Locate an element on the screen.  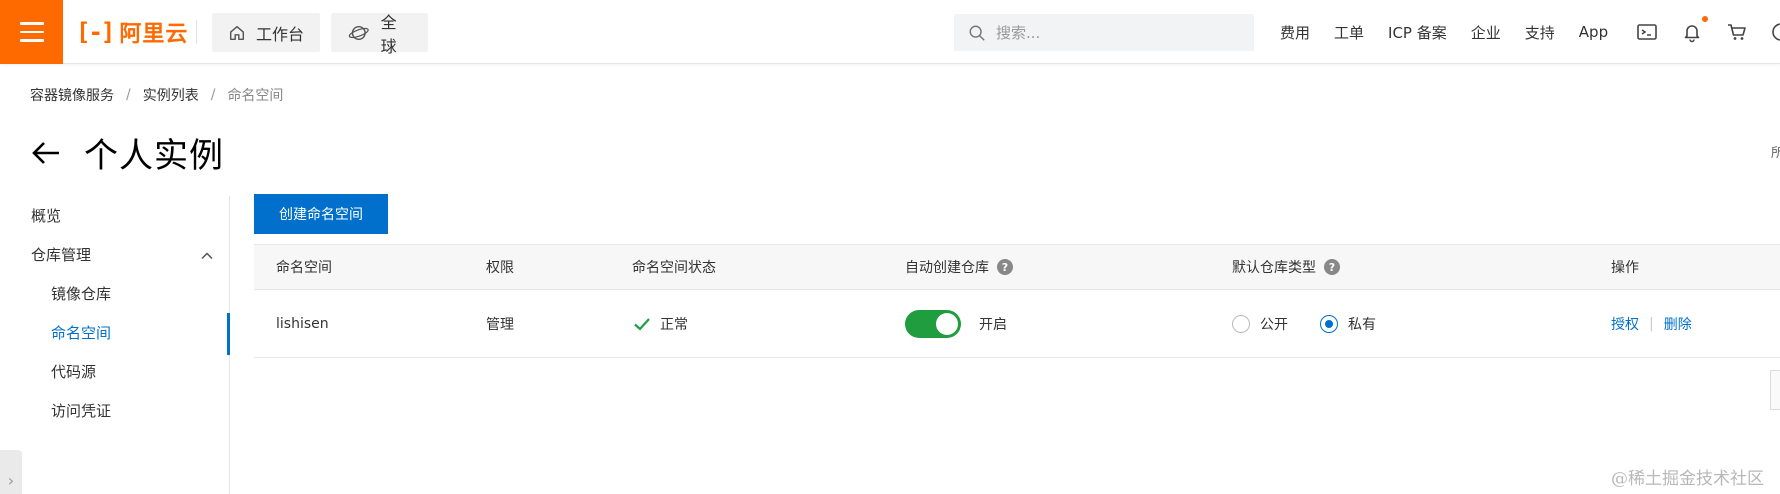
auto-create-state-label: 开启 is located at coordinates (993, 324).